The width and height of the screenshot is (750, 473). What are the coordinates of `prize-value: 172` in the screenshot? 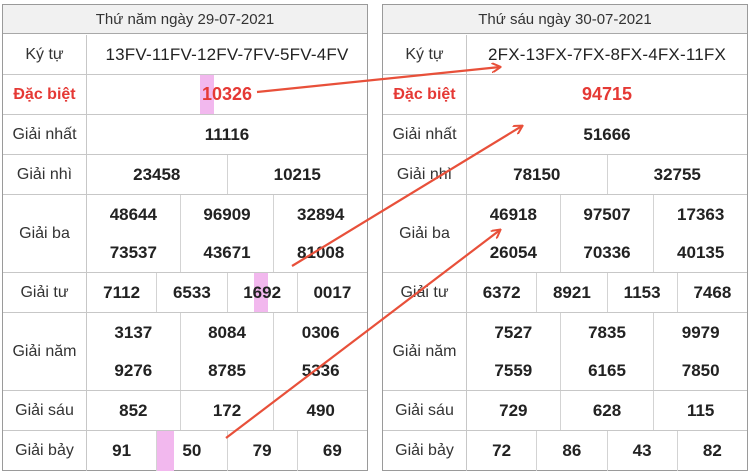 It's located at (228, 410).